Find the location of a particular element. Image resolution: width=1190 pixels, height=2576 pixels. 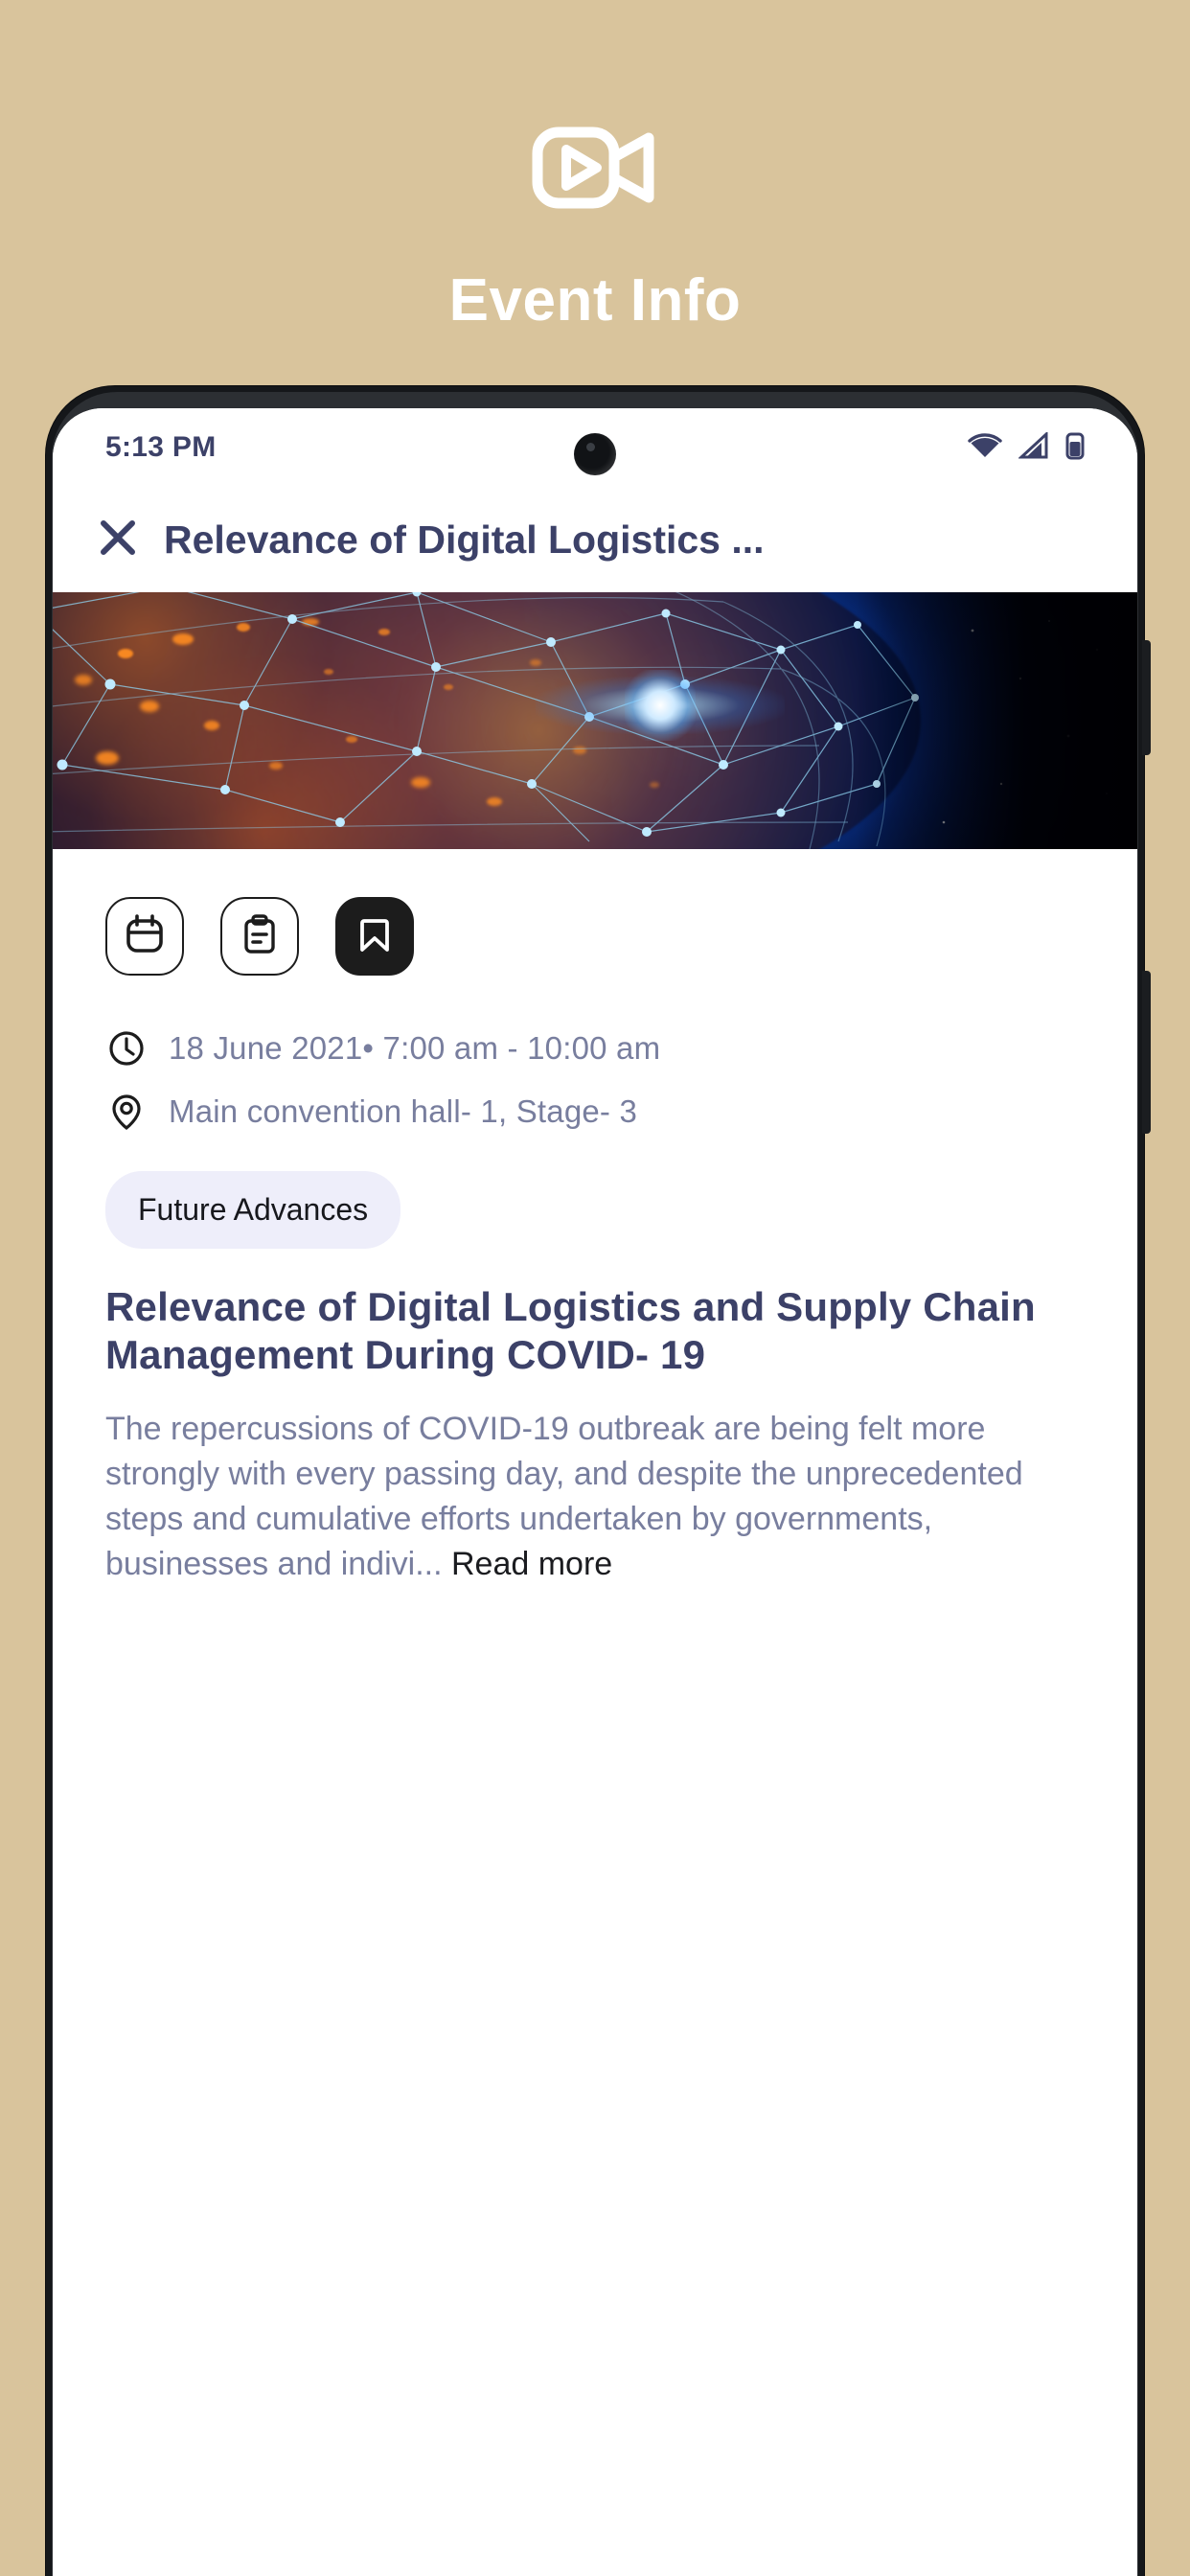

category-chip: Future Advances is located at coordinates (253, 1210).